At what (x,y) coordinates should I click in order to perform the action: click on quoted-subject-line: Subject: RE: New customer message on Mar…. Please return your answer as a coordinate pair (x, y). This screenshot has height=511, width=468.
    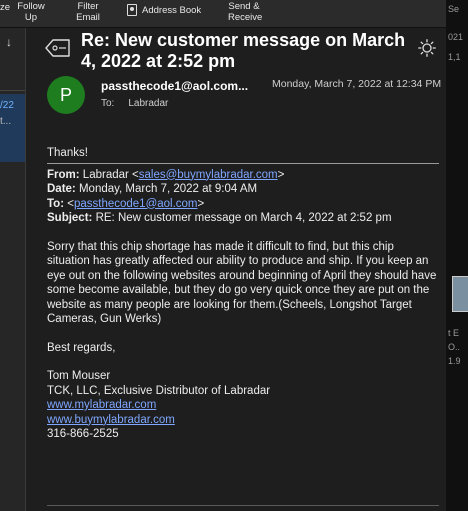
    Looking at the image, I should click on (243, 218).